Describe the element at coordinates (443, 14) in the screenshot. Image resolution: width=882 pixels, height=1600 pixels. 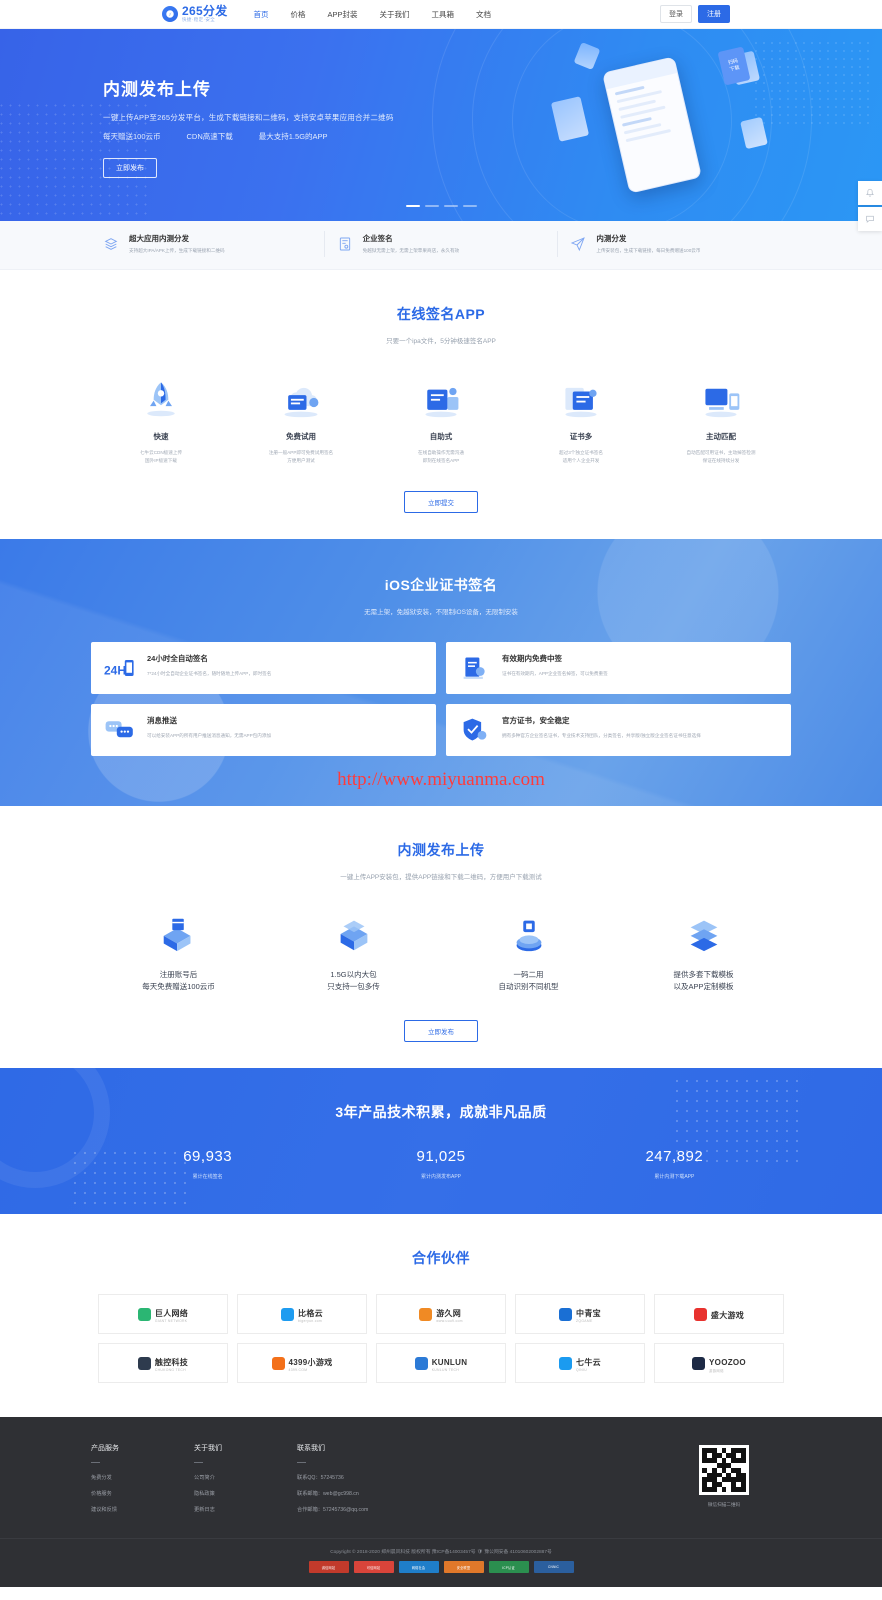
I see `nav-item-4: 工具箱` at that location.